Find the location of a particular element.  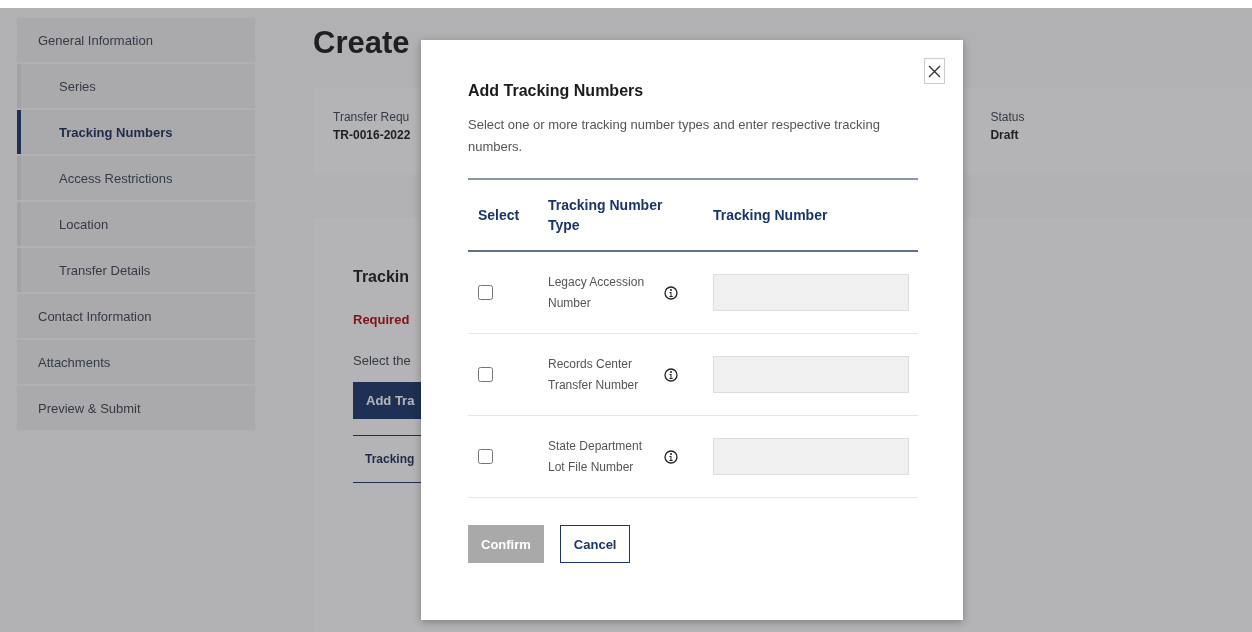

sidebar-item: Contact Information is located at coordinates (136, 316).